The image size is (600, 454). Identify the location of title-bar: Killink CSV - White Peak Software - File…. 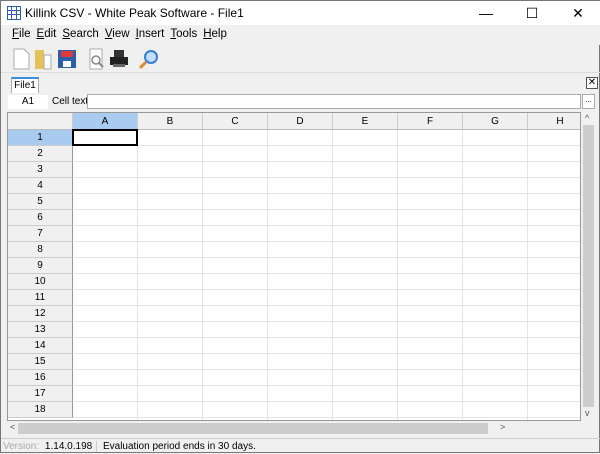
(300, 13).